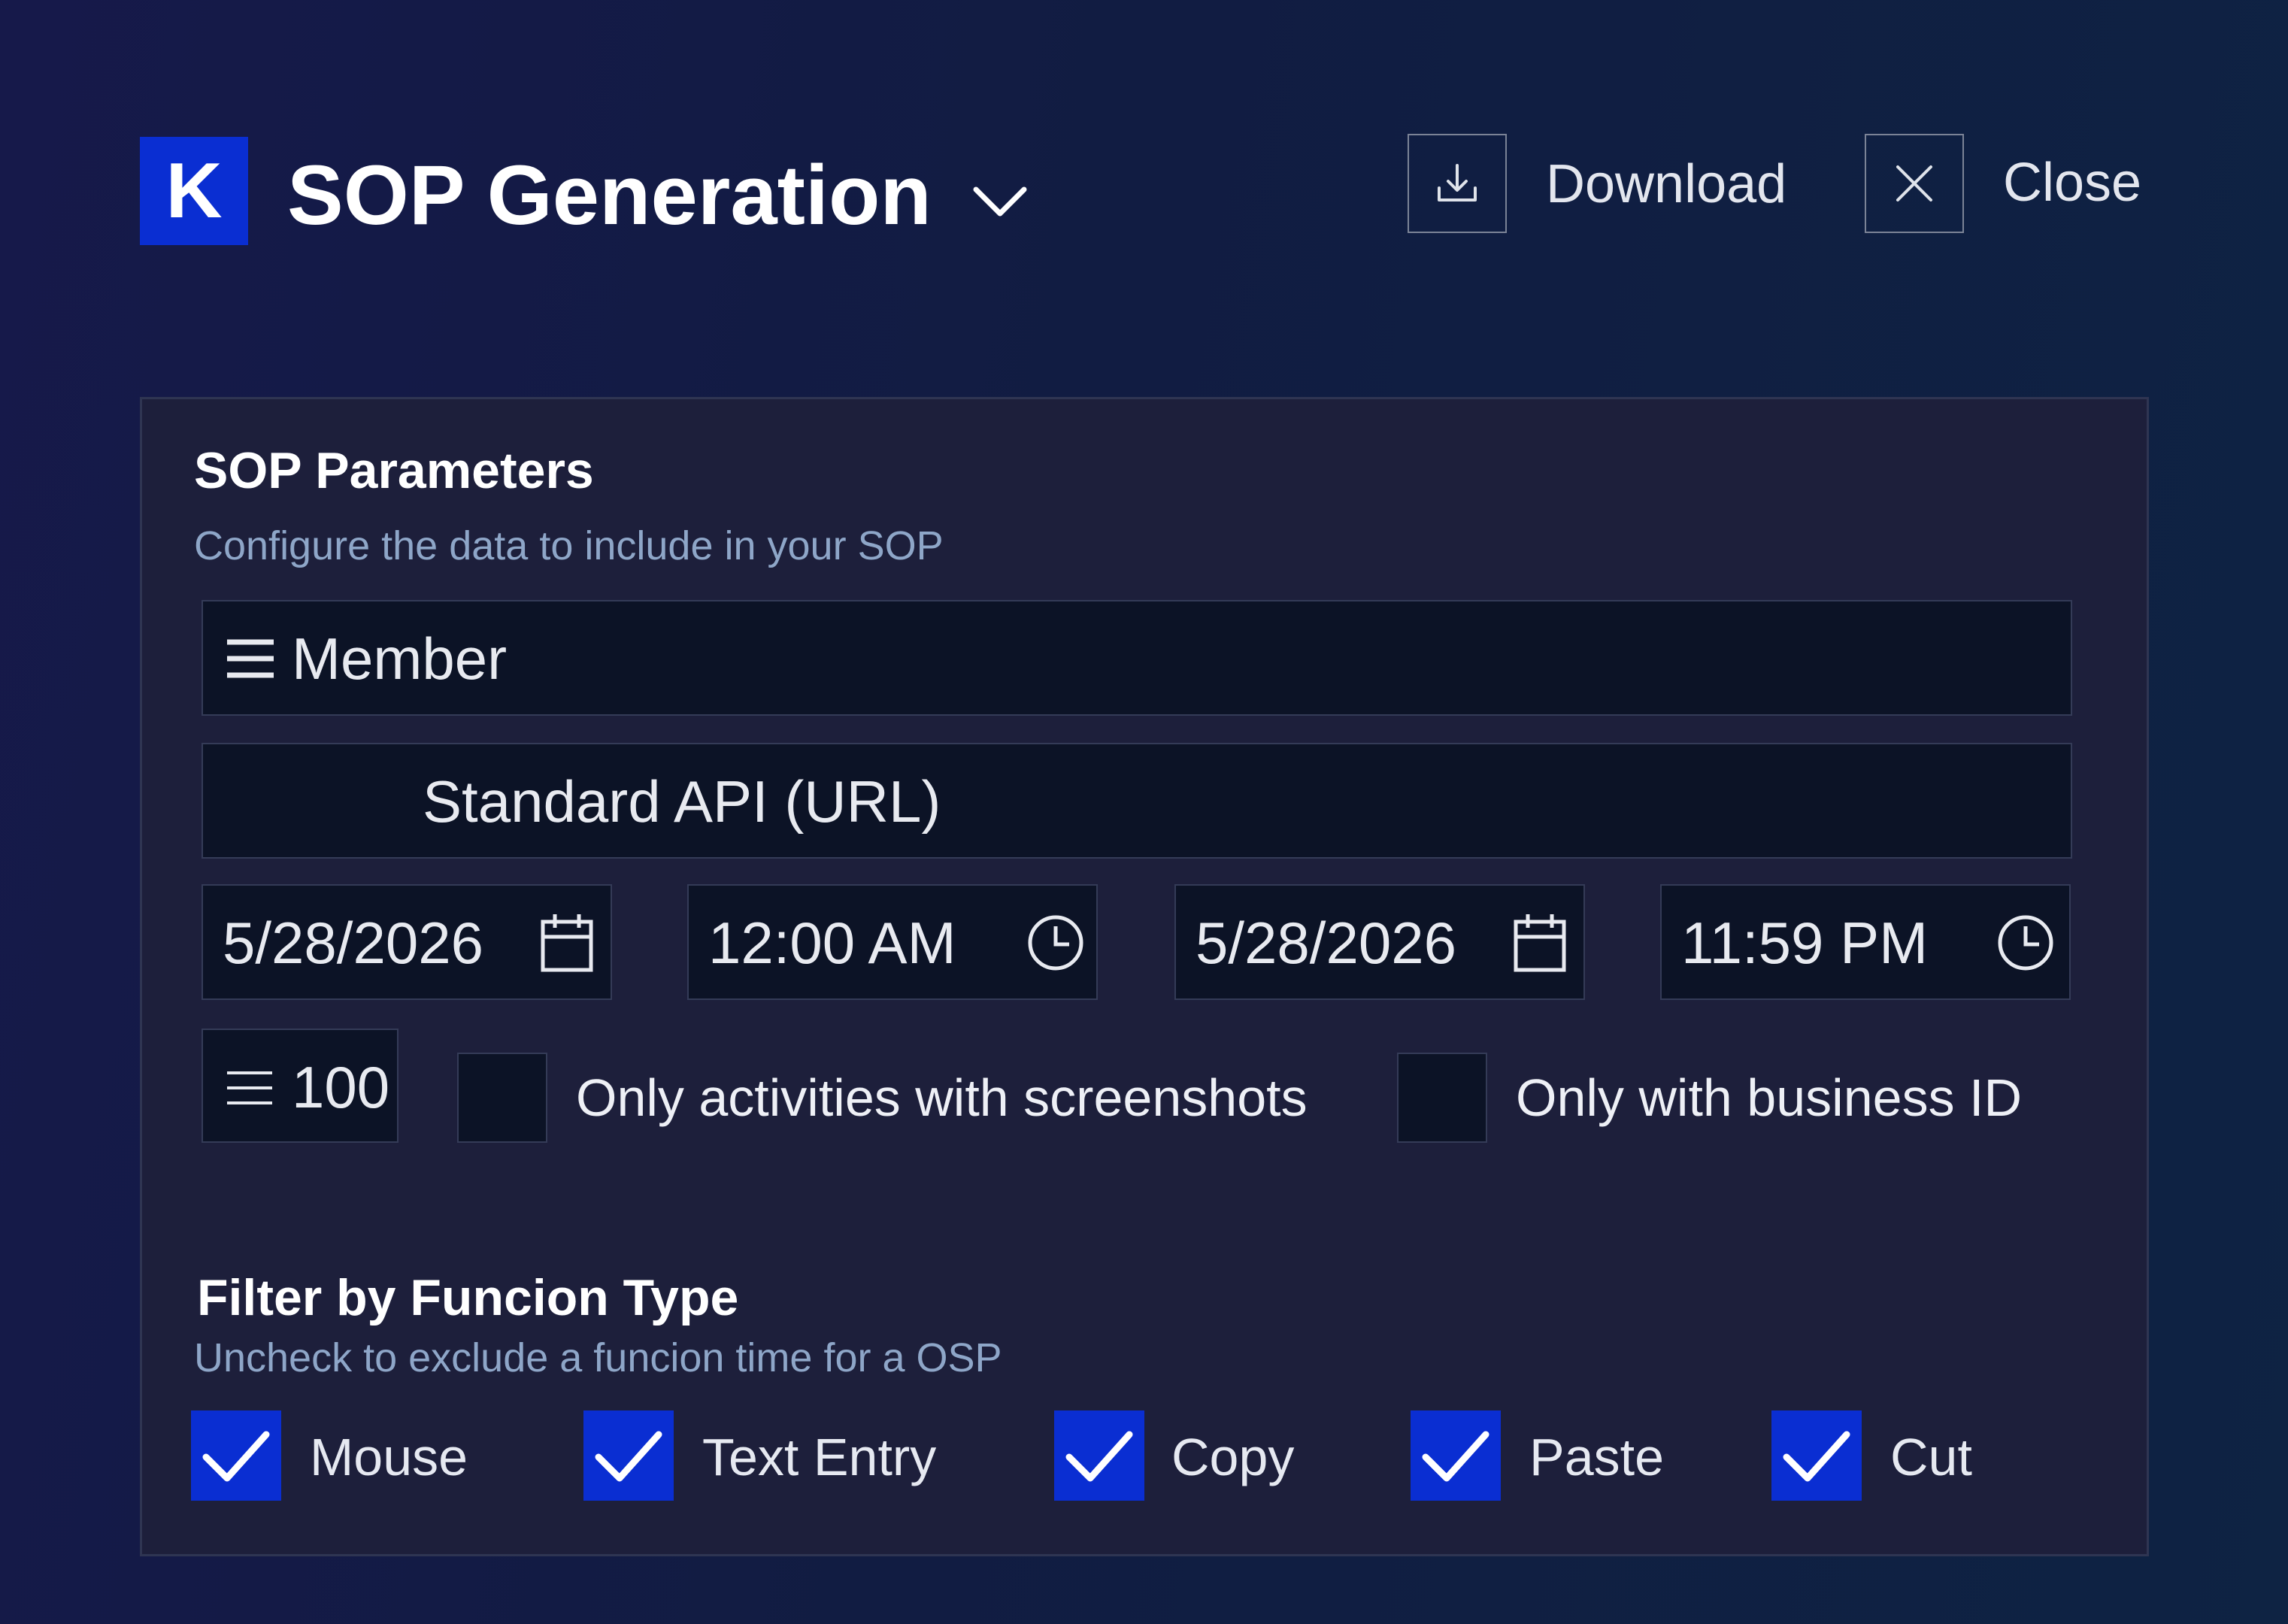 The image size is (2288, 1624). What do you see at coordinates (341, 1087) in the screenshot?
I see `limit-select-value: 100` at bounding box center [341, 1087].